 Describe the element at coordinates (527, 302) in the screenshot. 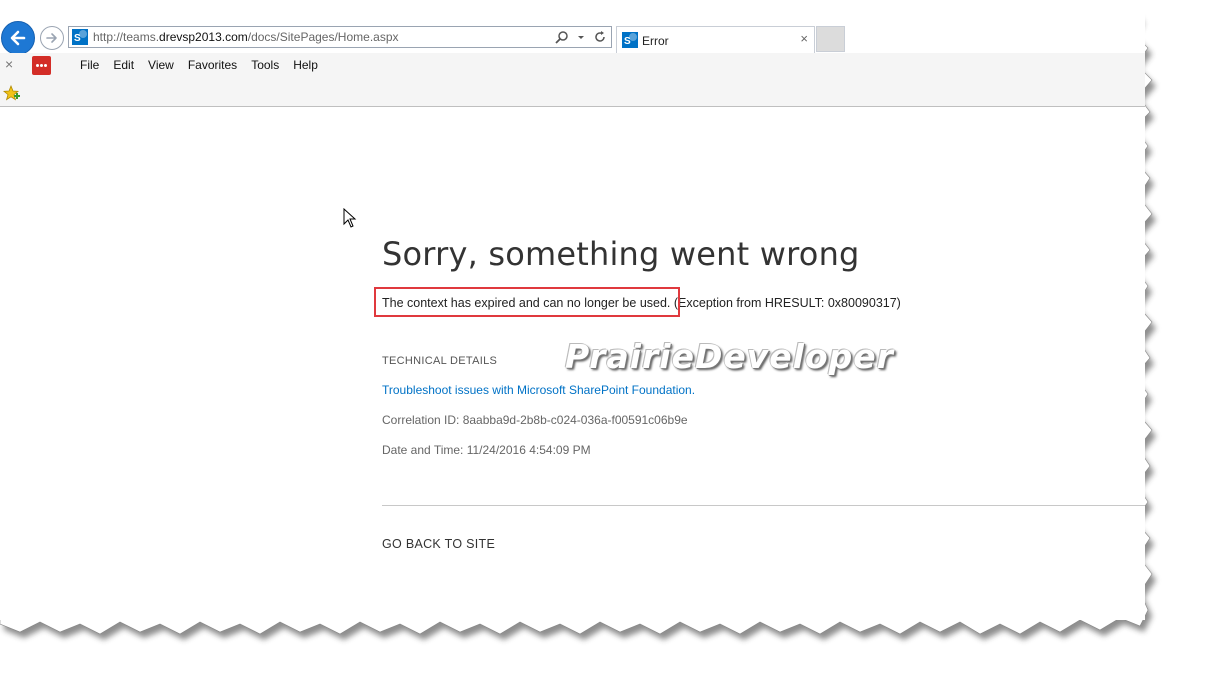

I see `highlight-box` at that location.